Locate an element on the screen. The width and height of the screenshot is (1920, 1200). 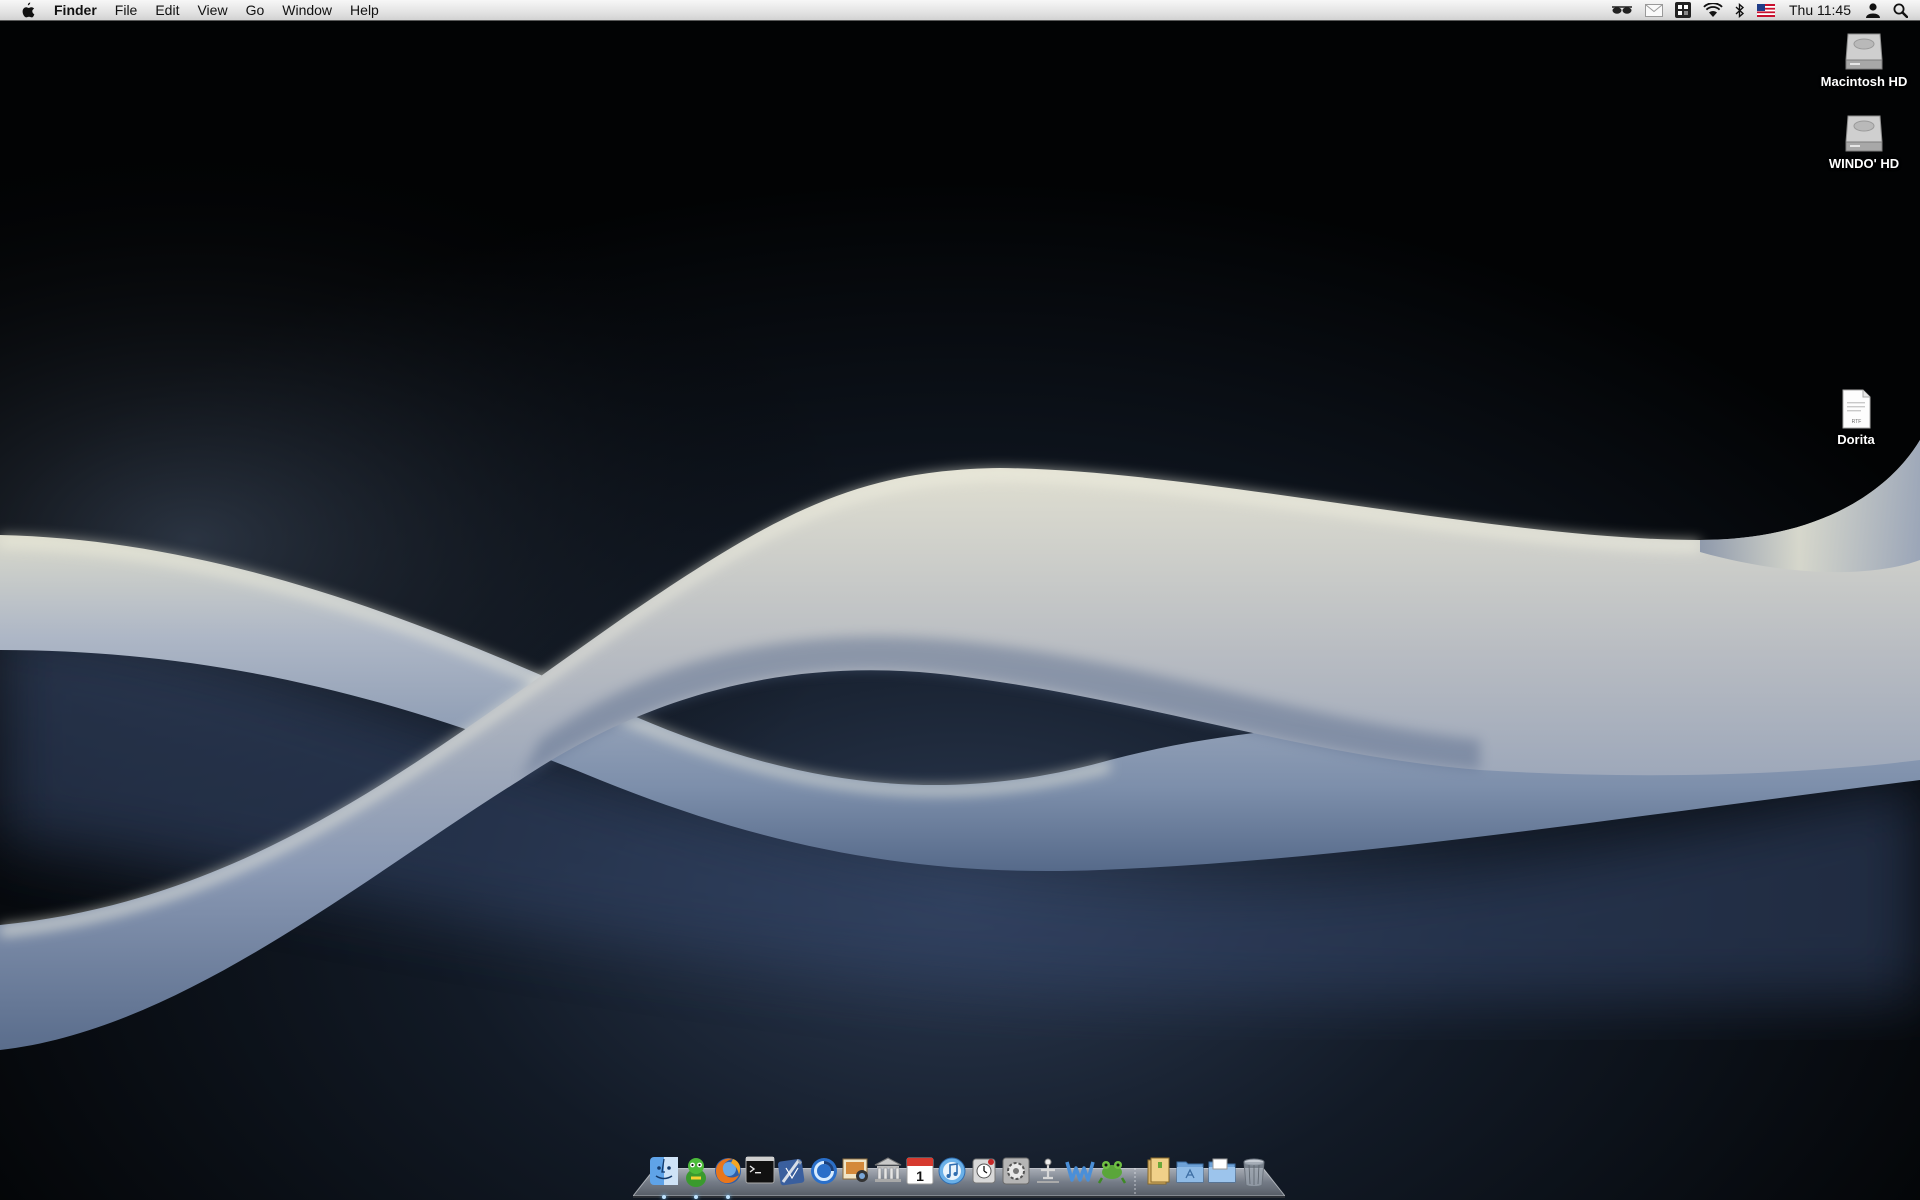
dock-item-library is located at coordinates (888, 1176).